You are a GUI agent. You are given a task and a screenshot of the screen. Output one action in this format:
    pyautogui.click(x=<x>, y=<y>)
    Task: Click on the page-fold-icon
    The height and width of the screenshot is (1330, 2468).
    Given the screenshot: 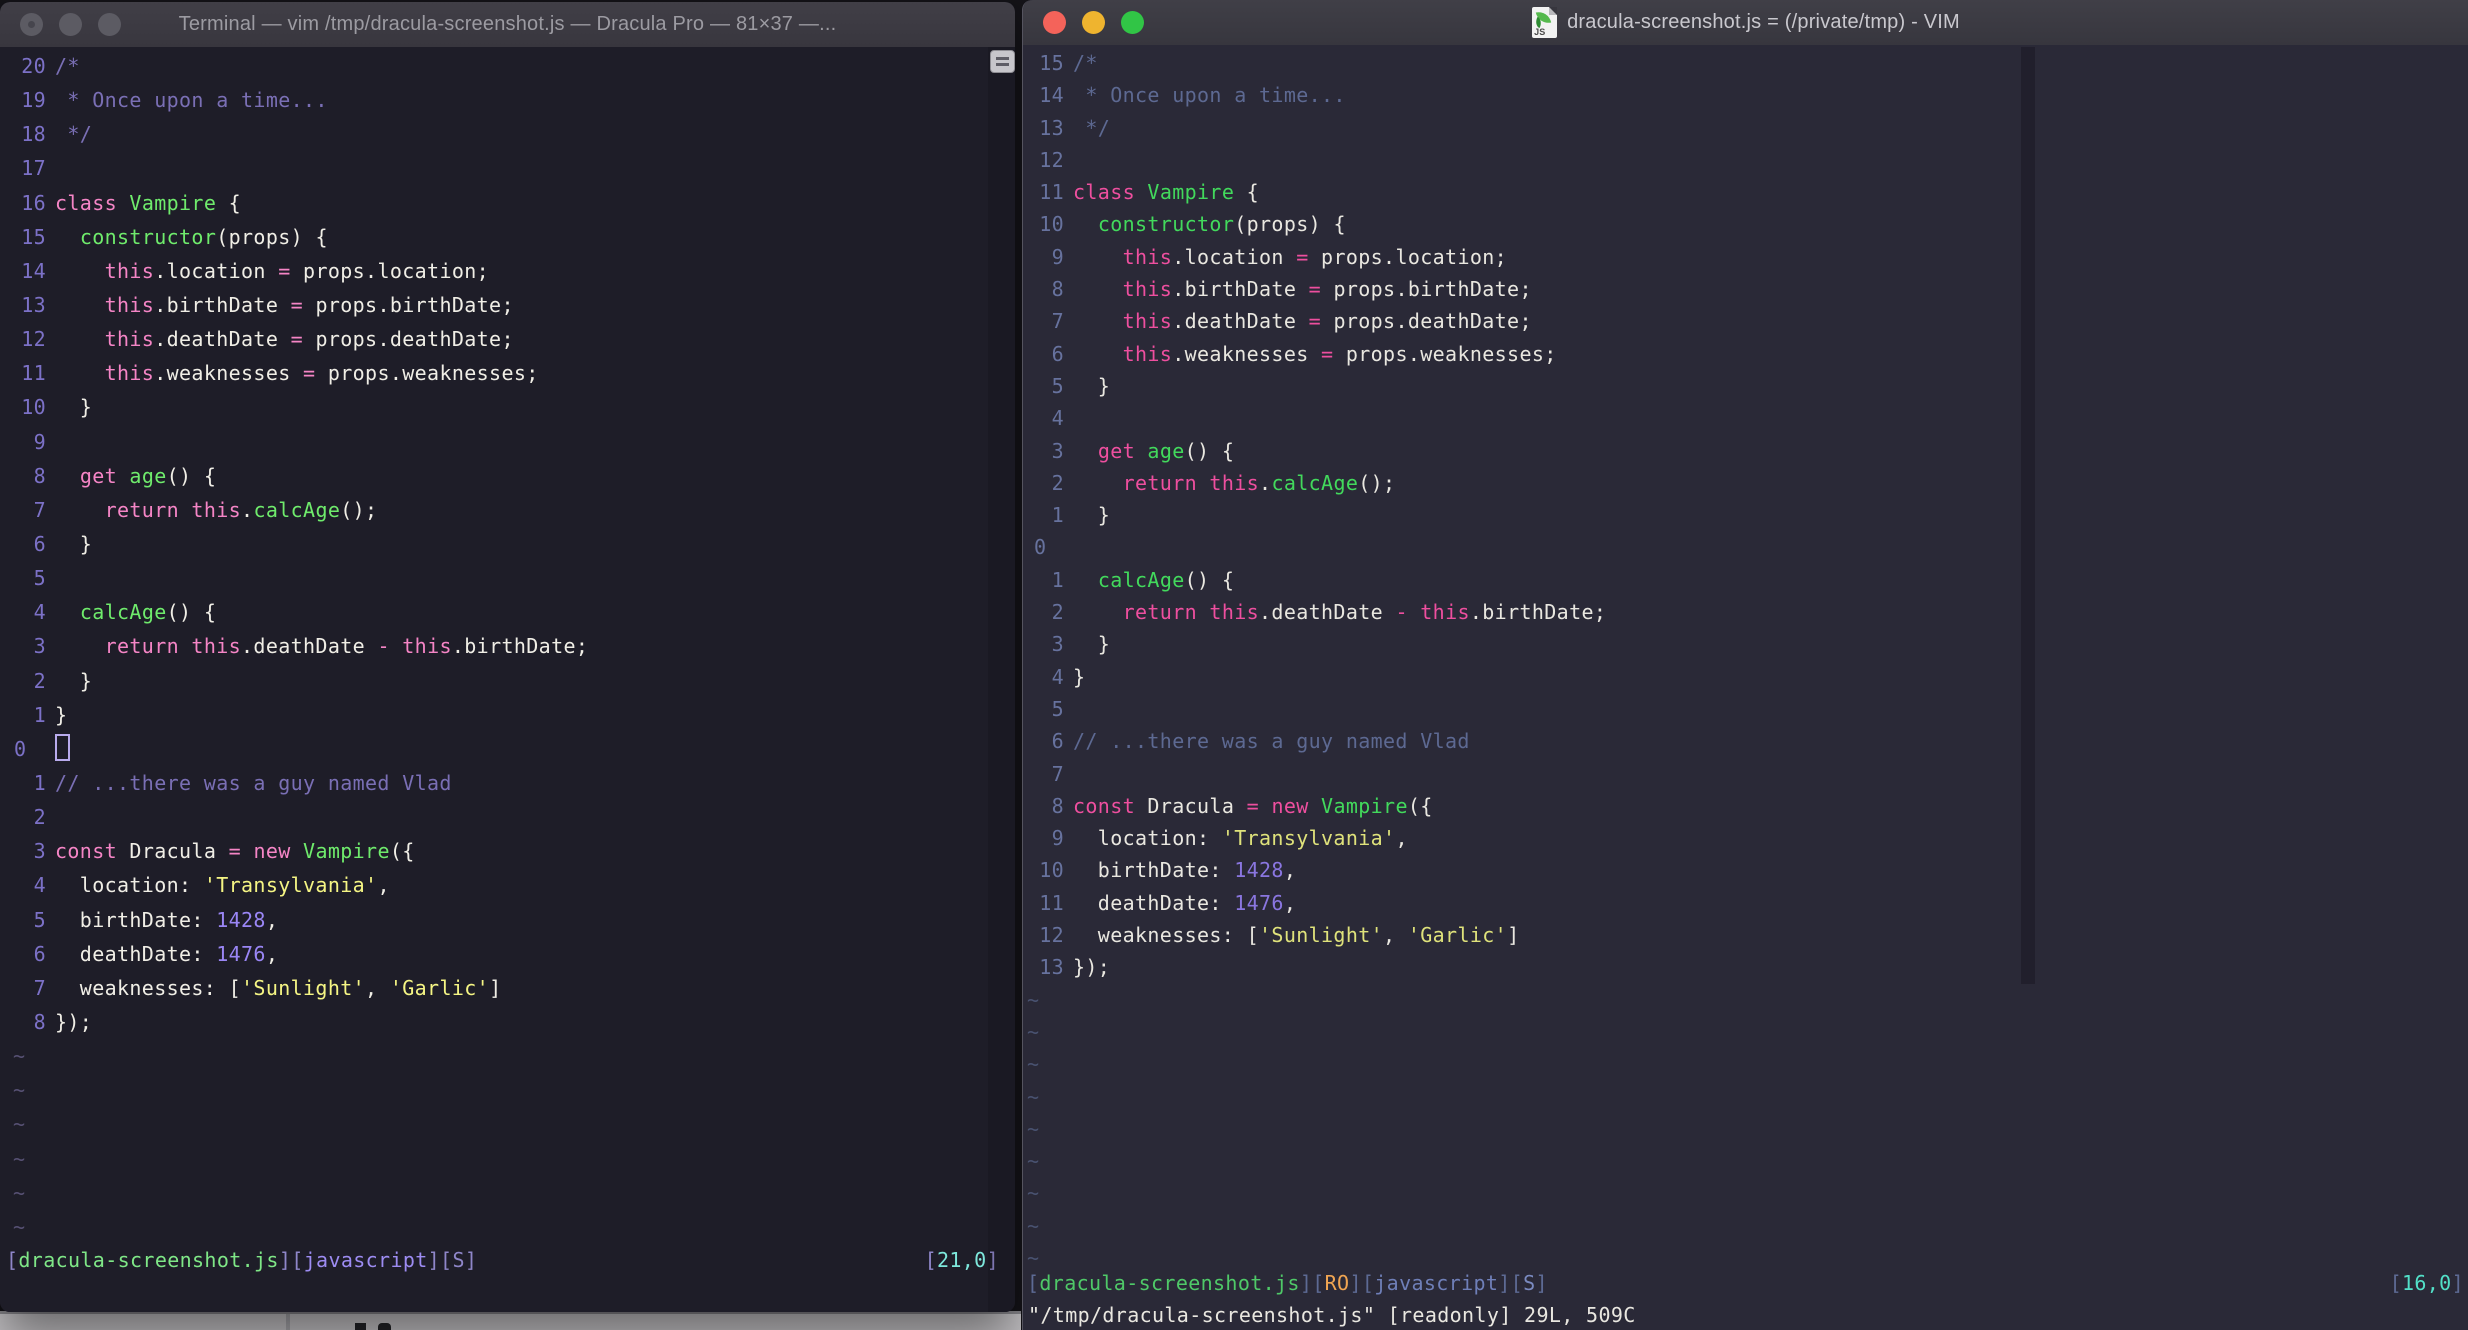 What is the action you would take?
    pyautogui.click(x=1553, y=11)
    